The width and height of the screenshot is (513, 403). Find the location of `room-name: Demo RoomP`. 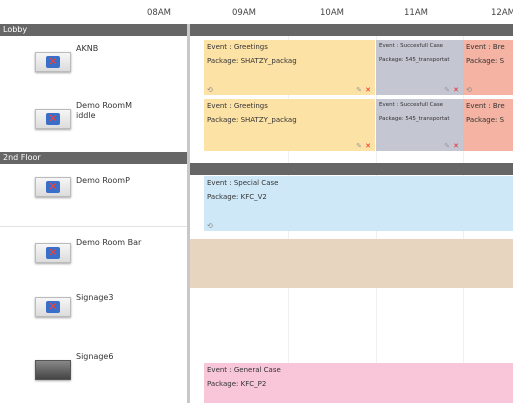

room-name: Demo RoomP is located at coordinates (103, 180).